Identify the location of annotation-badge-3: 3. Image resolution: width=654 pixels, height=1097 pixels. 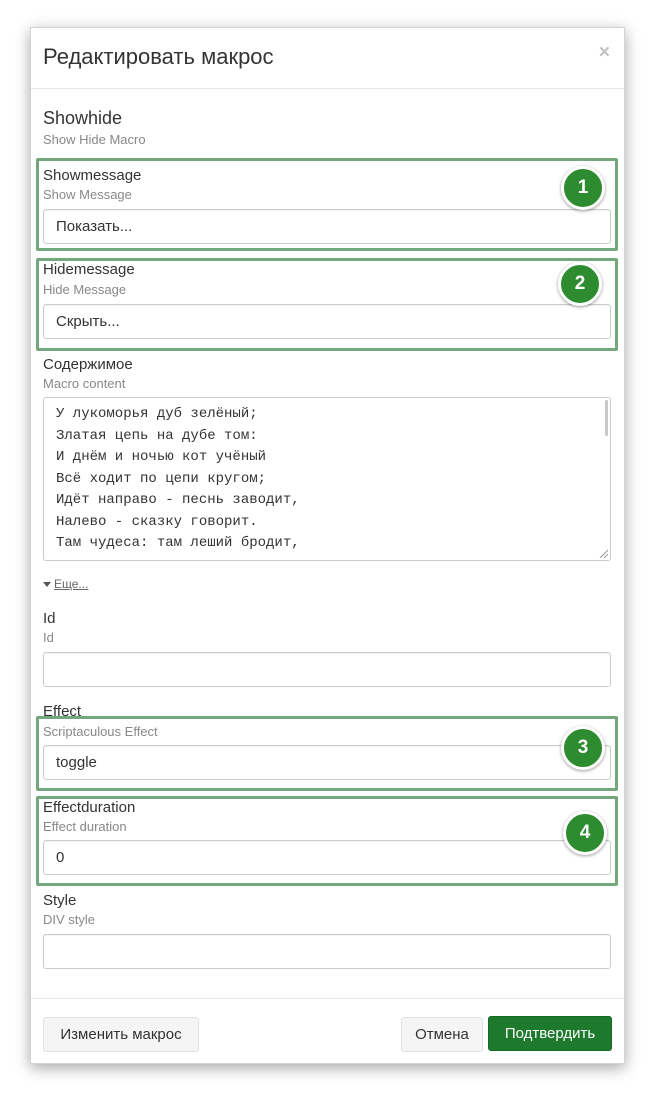
(583, 748).